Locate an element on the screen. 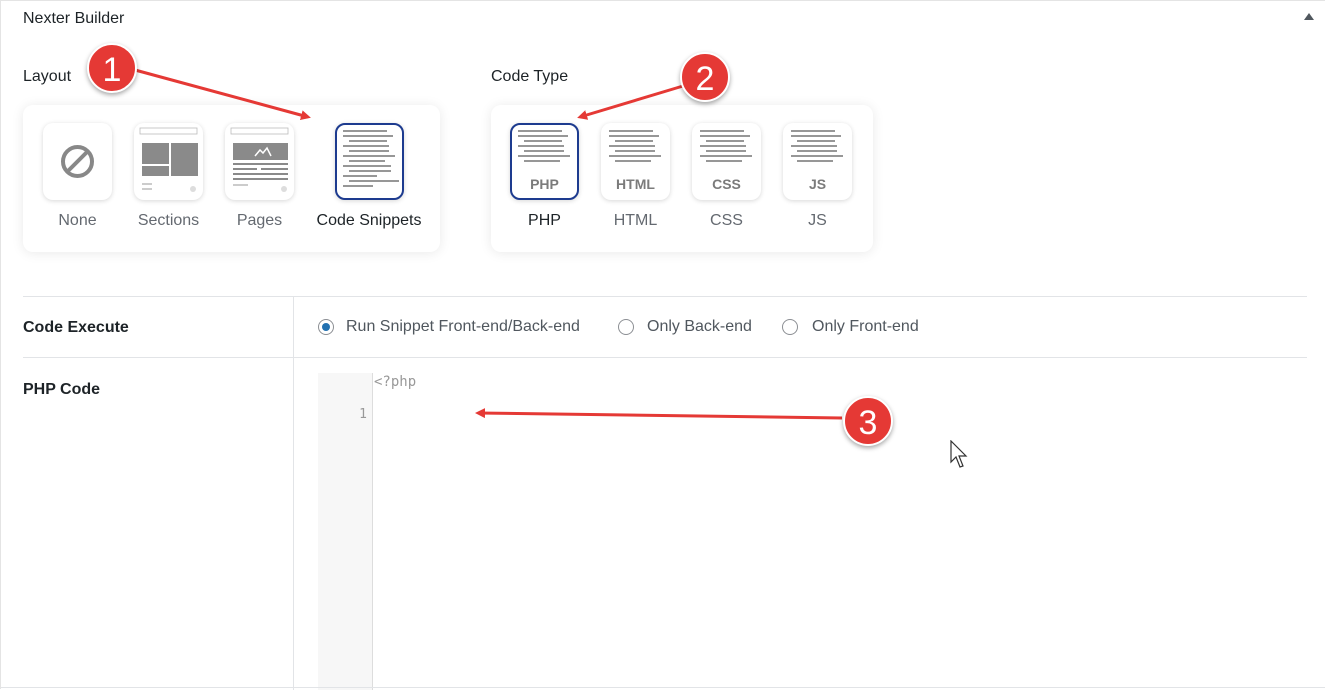  layout-option-label: Sections is located at coordinates (168, 220).